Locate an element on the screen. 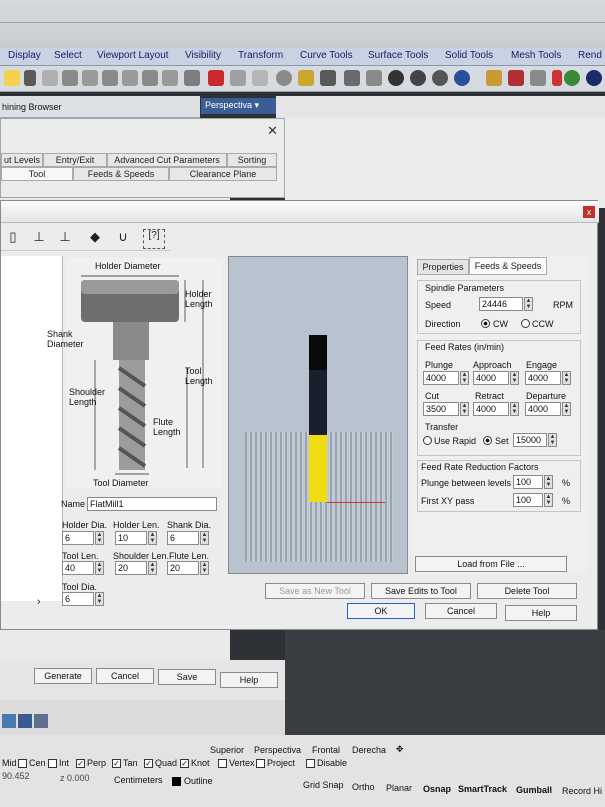 The height and width of the screenshot is (807, 605). osnap-knot: ✓ Knot is located at coordinates (195, 763).